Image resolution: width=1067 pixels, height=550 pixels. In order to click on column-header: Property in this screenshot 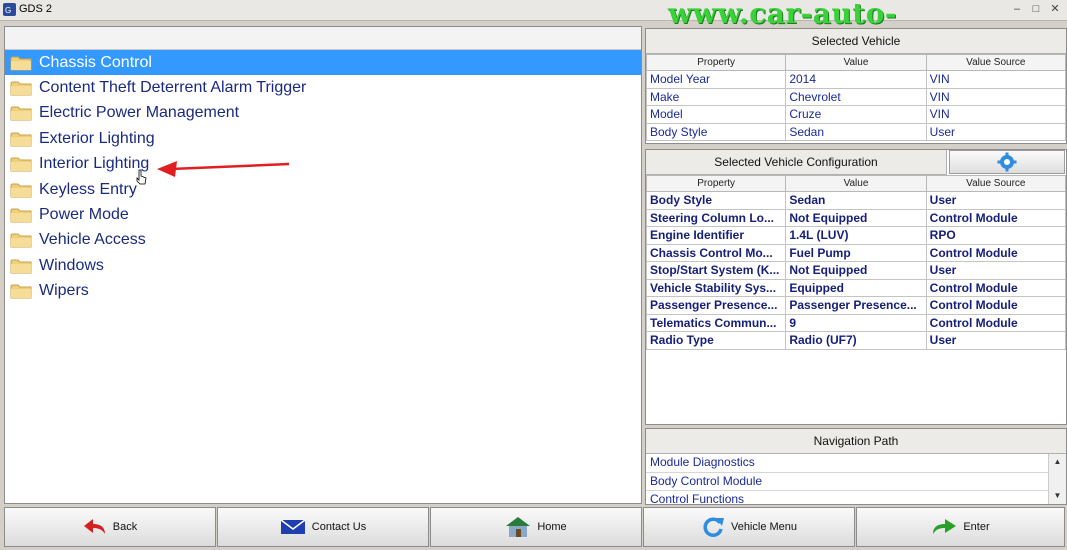, I will do `click(716, 183)`.